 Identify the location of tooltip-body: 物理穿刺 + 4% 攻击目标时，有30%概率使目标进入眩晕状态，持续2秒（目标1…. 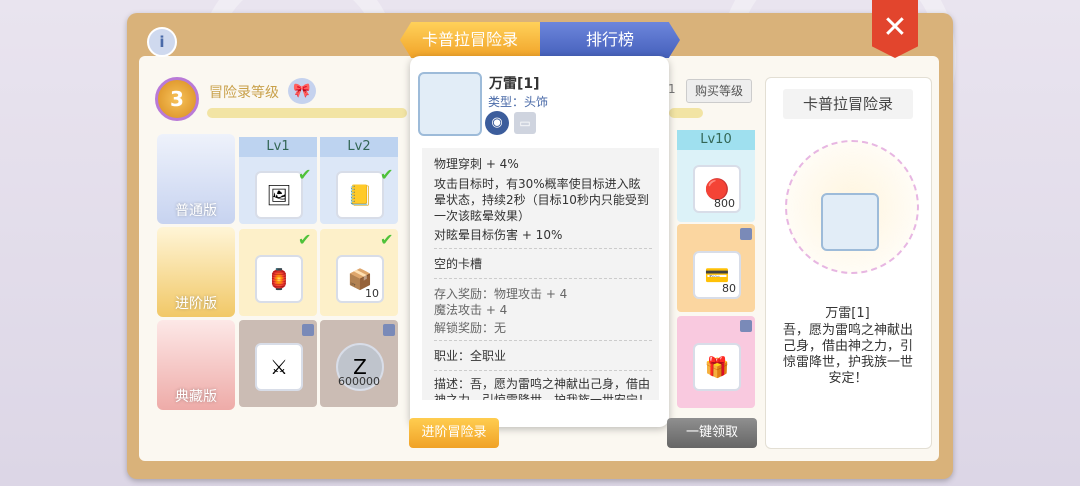
(540, 274).